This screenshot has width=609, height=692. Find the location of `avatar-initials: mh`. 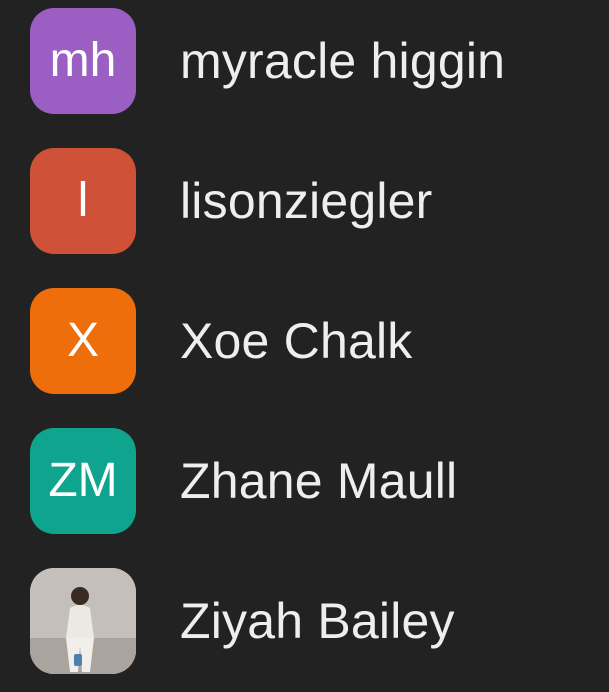

avatar-initials: mh is located at coordinates (83, 60).